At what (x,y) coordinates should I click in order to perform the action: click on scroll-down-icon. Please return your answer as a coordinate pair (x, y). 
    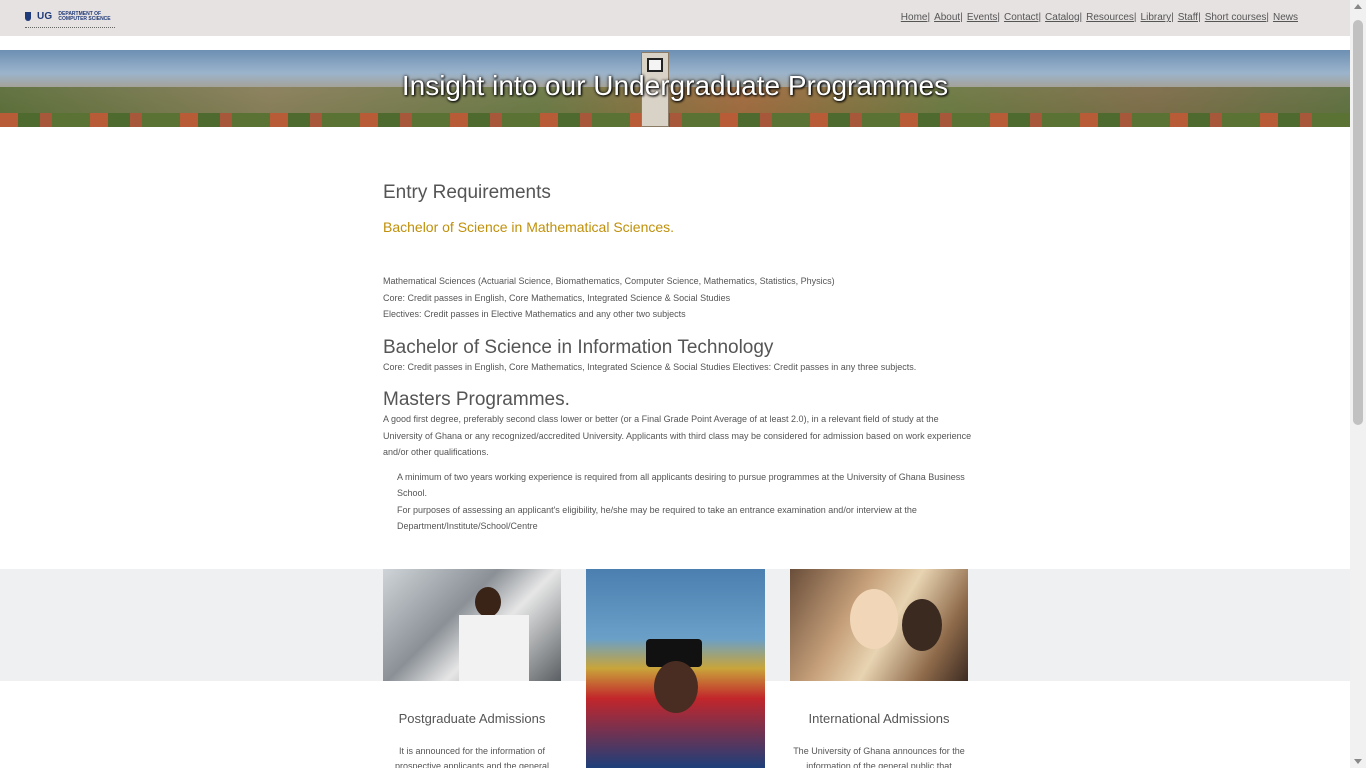
    Looking at the image, I should click on (1358, 761).